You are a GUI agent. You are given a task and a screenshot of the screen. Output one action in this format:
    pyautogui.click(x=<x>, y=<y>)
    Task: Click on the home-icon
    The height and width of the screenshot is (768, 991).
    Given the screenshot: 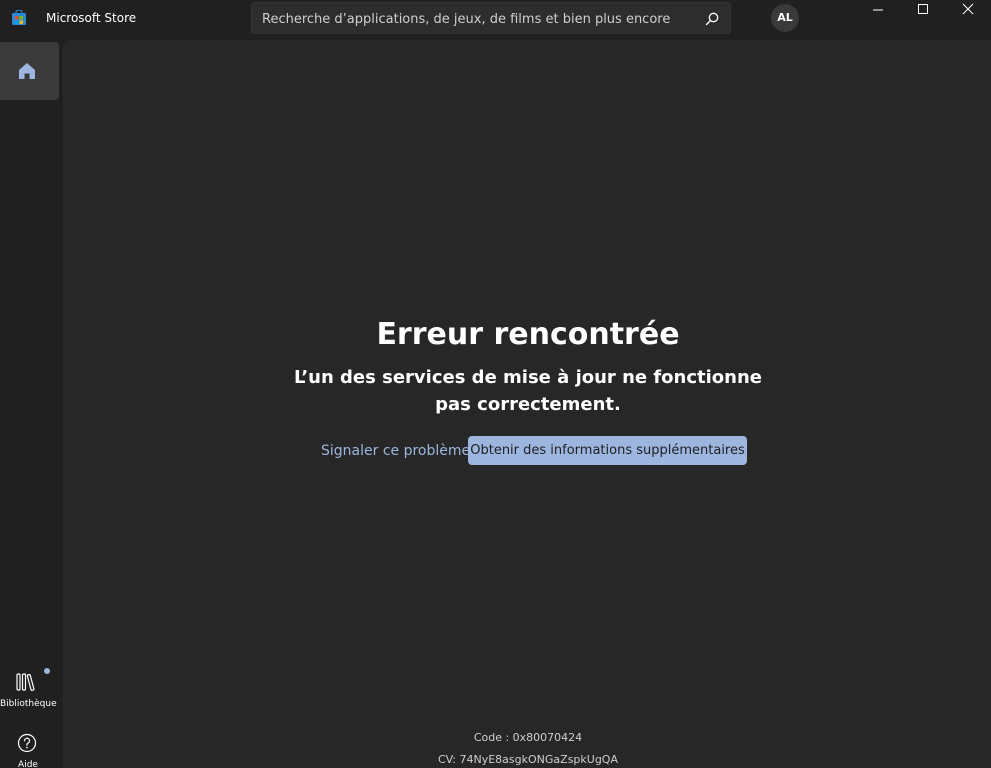 What is the action you would take?
    pyautogui.click(x=27, y=71)
    